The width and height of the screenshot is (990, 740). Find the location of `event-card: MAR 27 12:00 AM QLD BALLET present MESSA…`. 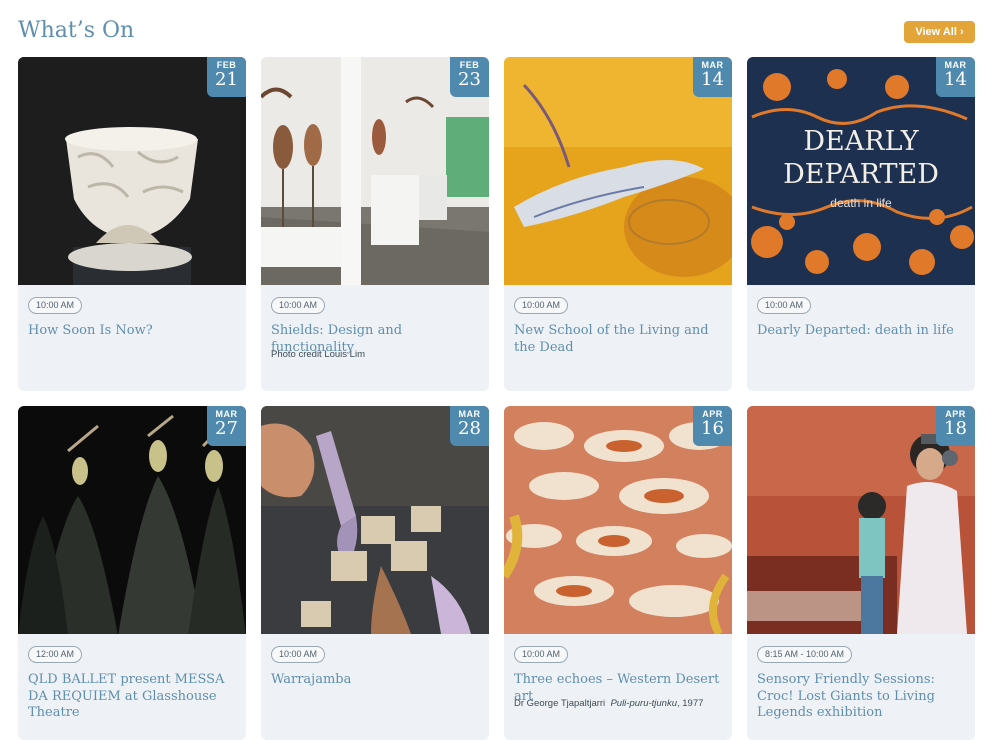

event-card: MAR 27 12:00 AM QLD BALLET present MESSA… is located at coordinates (132, 573).